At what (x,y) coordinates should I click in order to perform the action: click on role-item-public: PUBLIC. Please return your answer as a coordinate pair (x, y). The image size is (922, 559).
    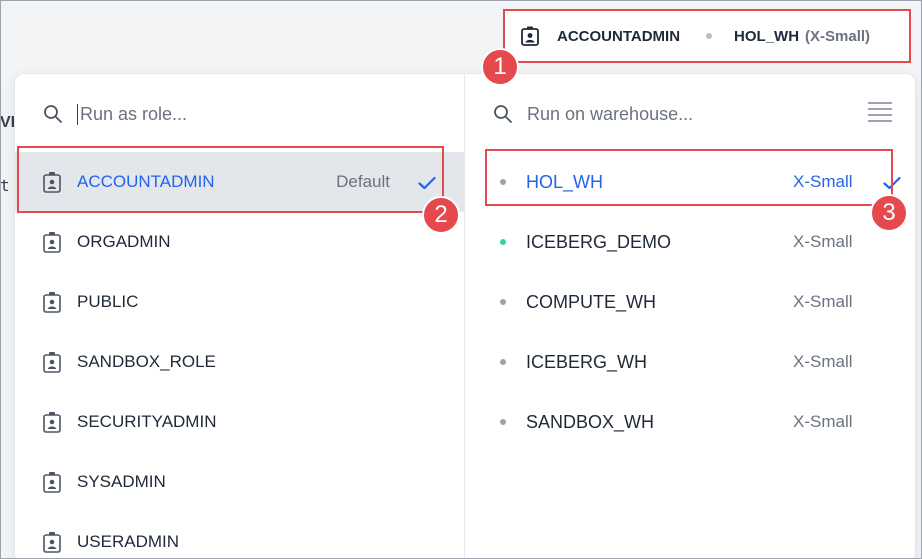
    Looking at the image, I should click on (239, 302).